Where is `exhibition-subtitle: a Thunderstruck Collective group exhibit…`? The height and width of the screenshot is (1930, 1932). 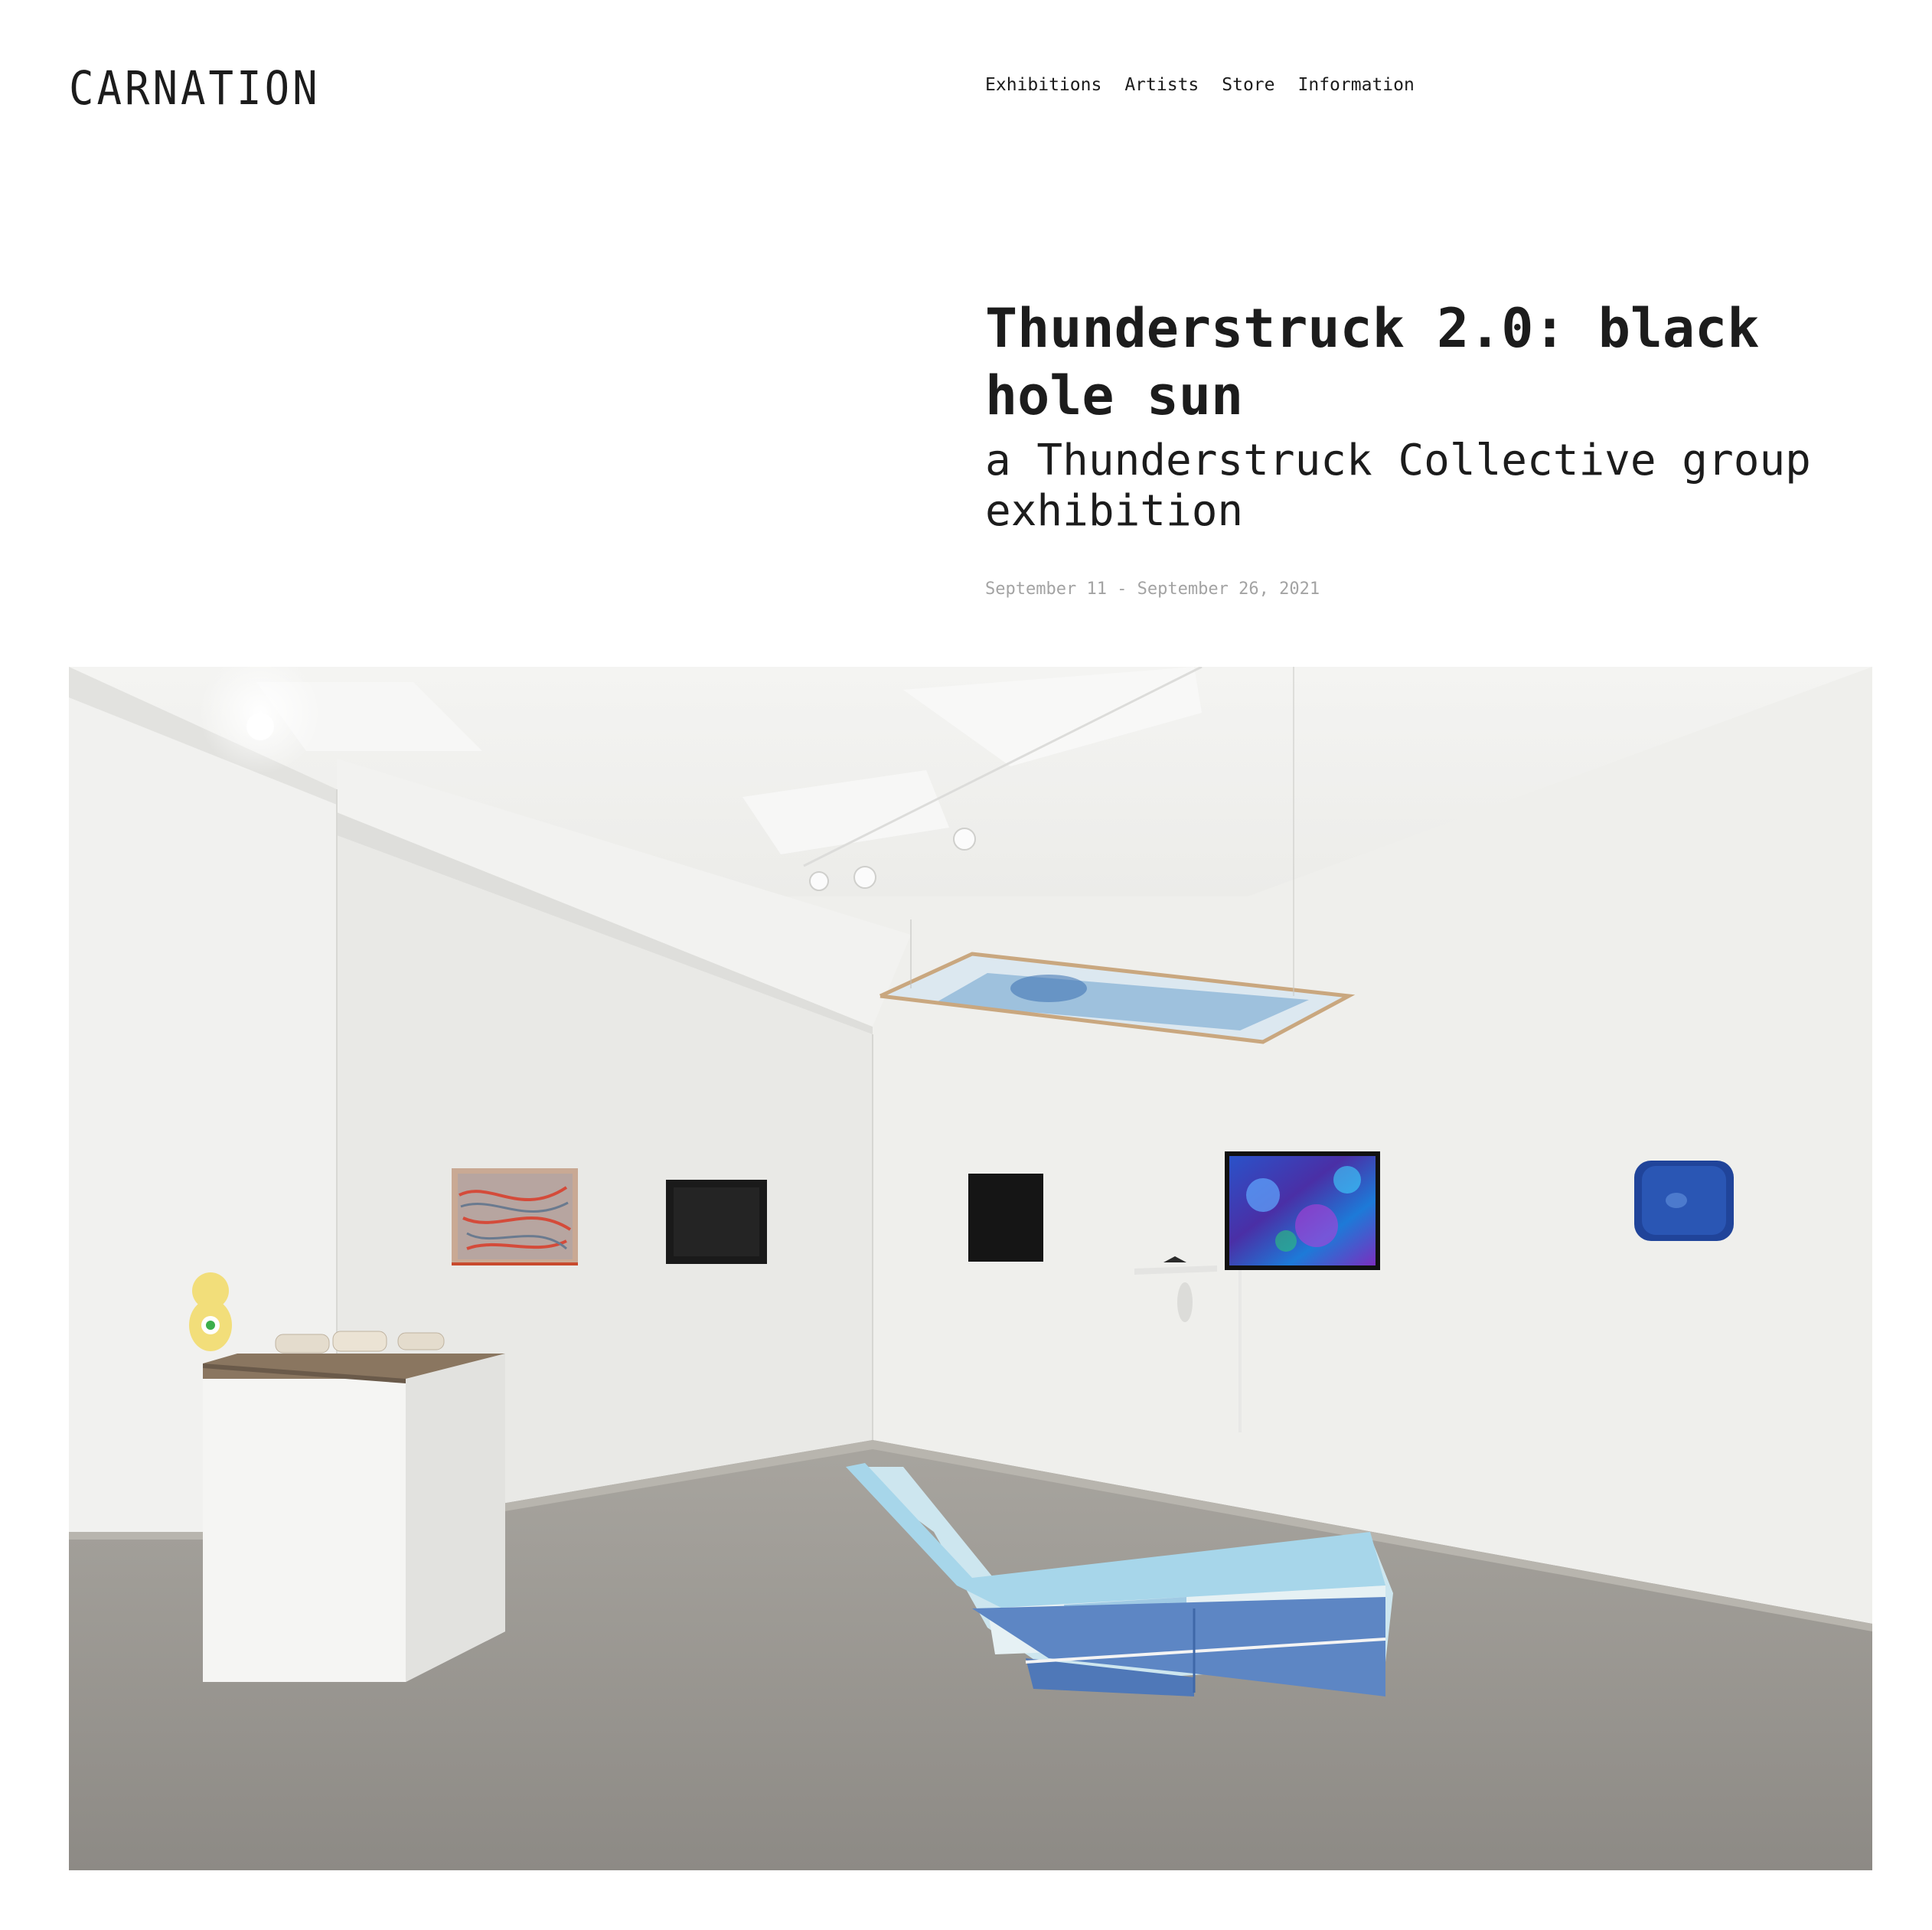
exhibition-subtitle: a Thunderstruck Collective group exhibit… is located at coordinates (1398, 486).